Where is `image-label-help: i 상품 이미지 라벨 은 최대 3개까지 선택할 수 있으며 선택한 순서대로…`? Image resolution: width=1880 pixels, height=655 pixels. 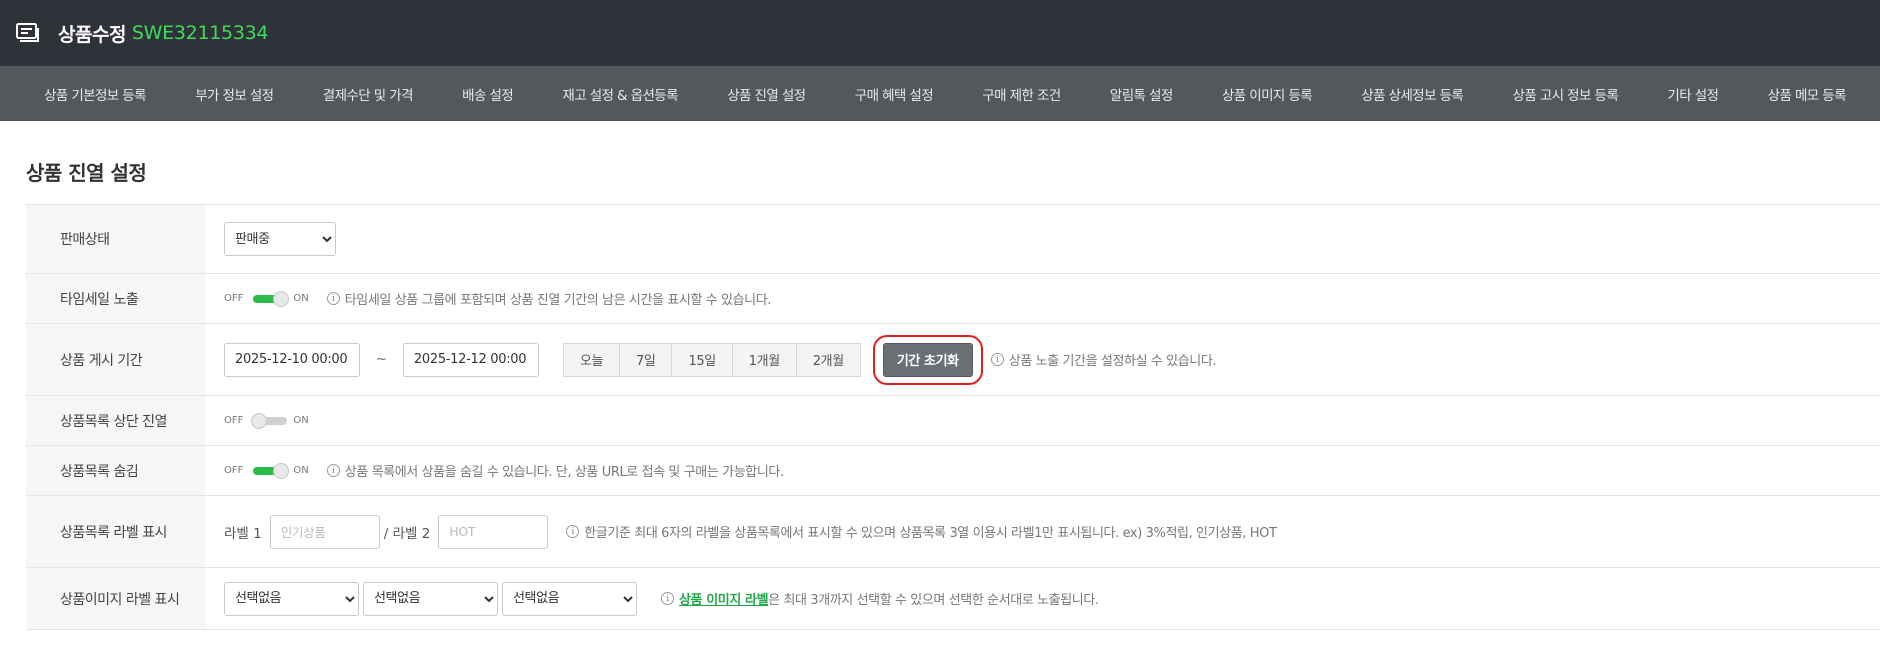 image-label-help: i 상품 이미지 라벨 은 최대 3개까지 선택할 수 있으며 선택한 순서대로… is located at coordinates (880, 598).